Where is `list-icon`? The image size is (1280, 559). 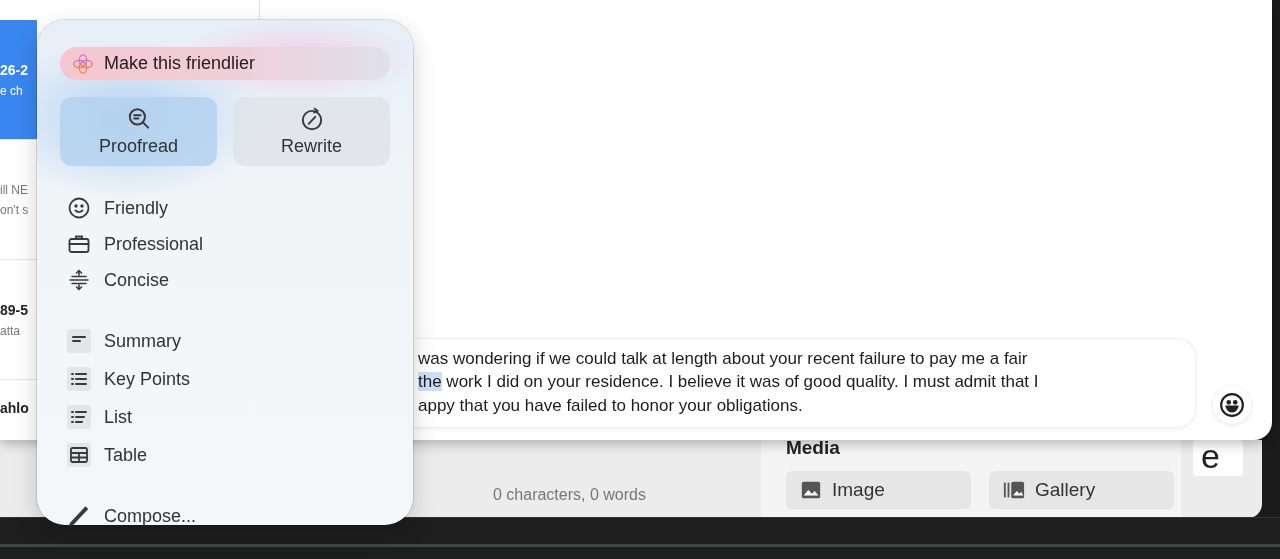
list-icon is located at coordinates (79, 417).